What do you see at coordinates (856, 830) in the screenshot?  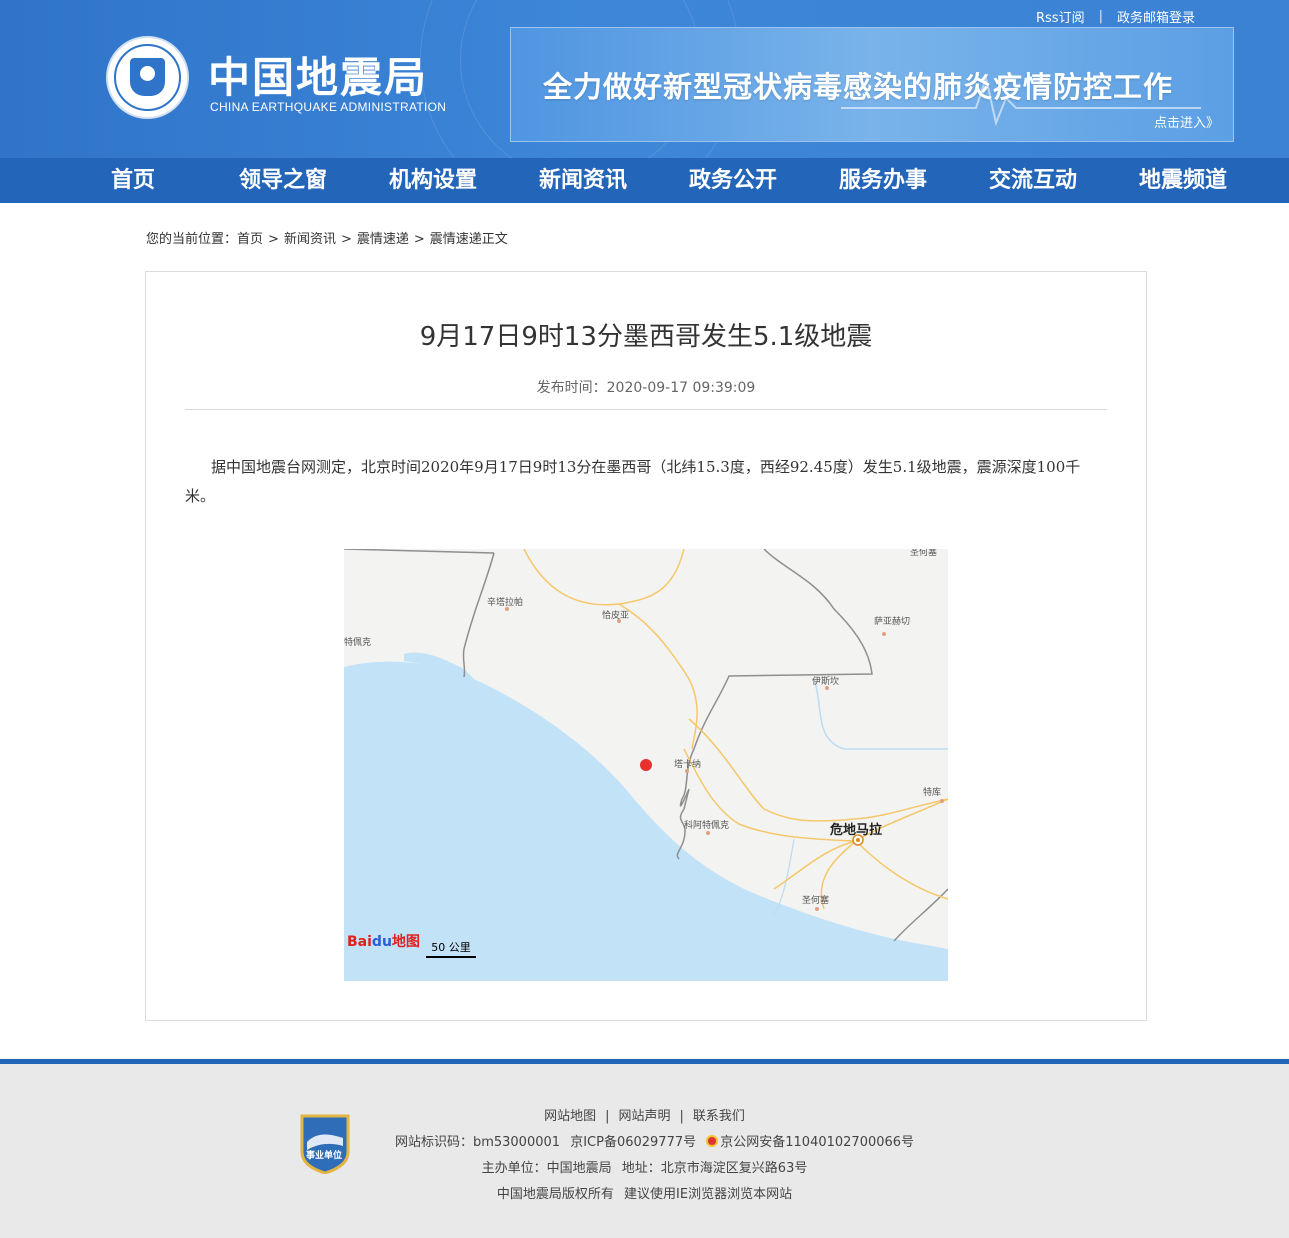 I see `map-label-capital: 危地马拉` at bounding box center [856, 830].